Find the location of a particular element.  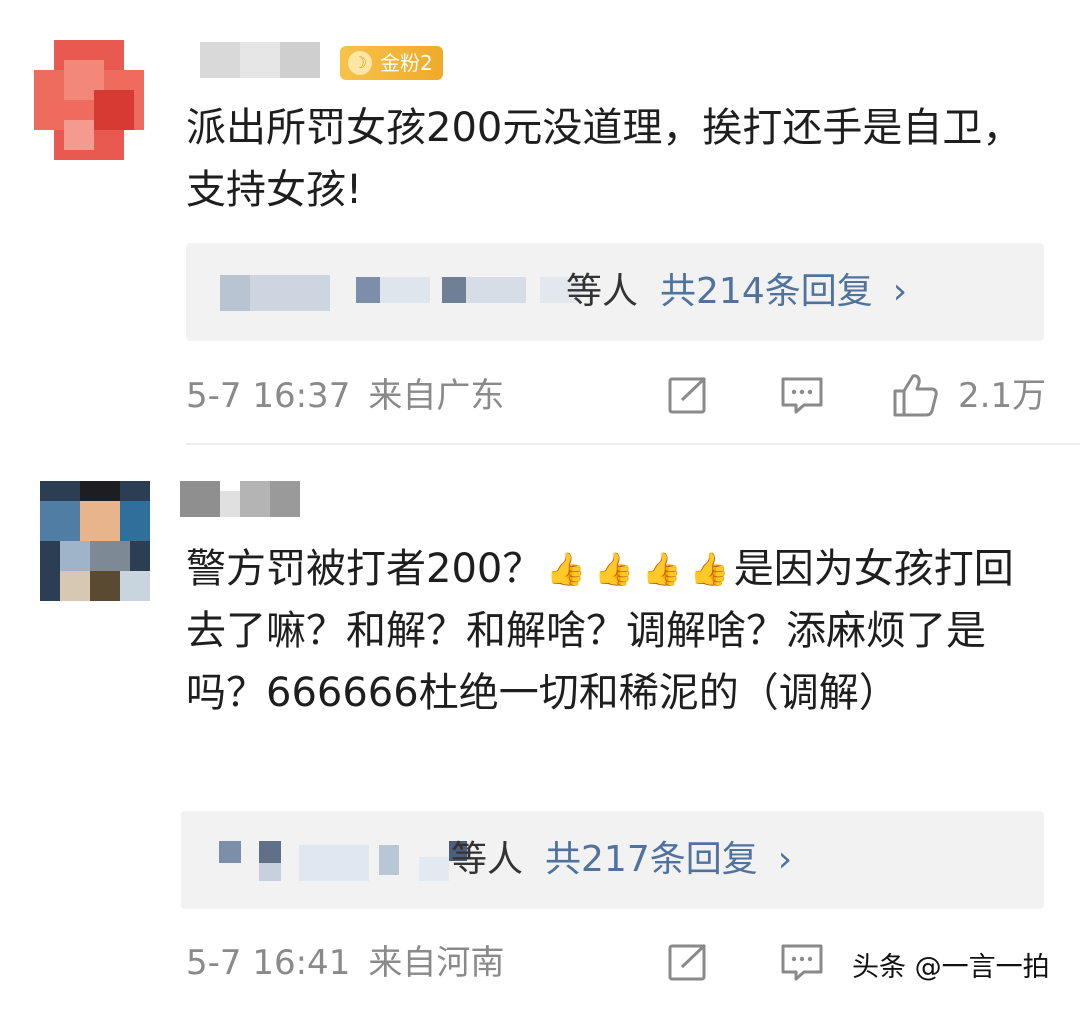

comment-text-part-1: 警方罚被打者200？ is located at coordinates (364, 569).